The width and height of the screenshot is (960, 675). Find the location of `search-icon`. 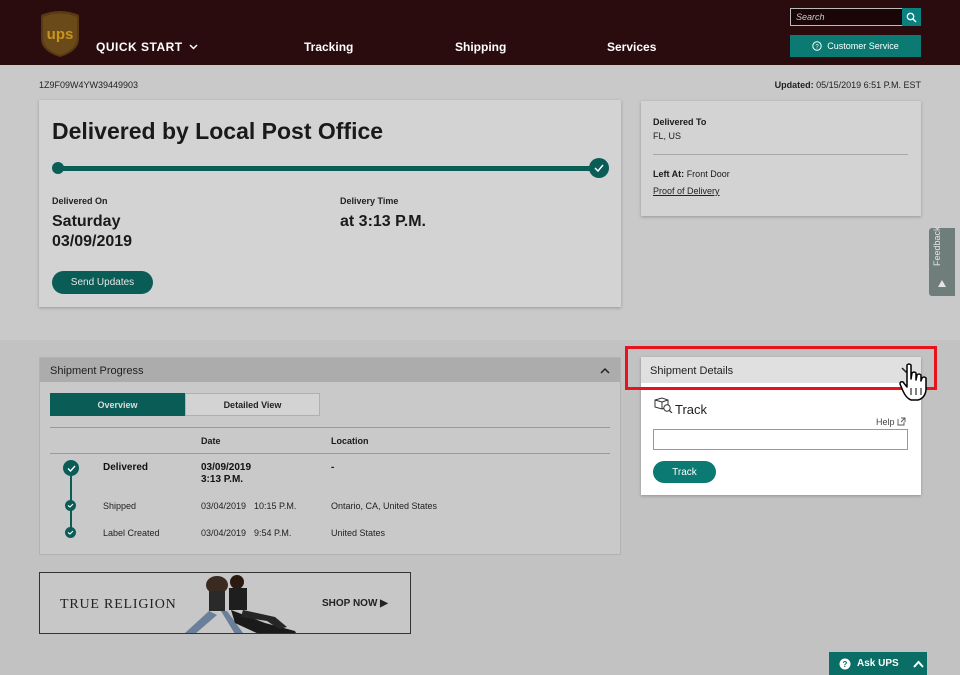

search-icon is located at coordinates (911, 17).